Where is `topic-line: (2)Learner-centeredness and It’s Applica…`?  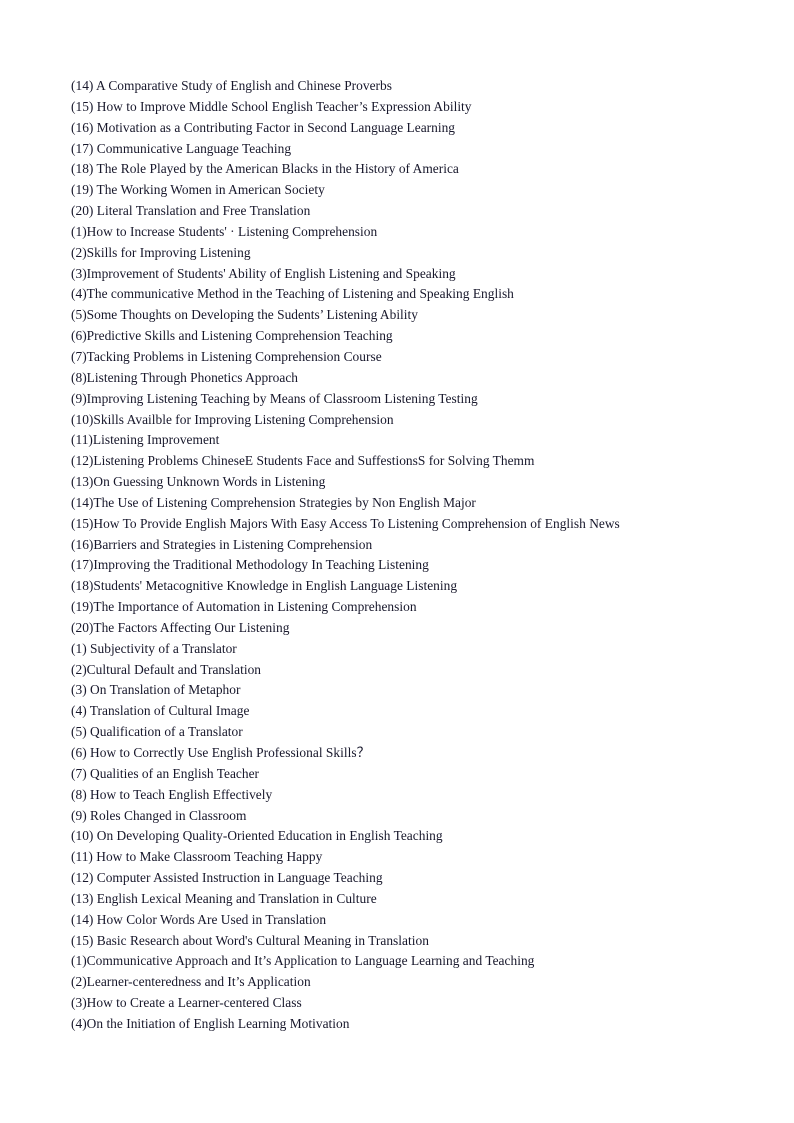 topic-line: (2)Learner-centeredness and It’s Applica… is located at coordinates (191, 982).